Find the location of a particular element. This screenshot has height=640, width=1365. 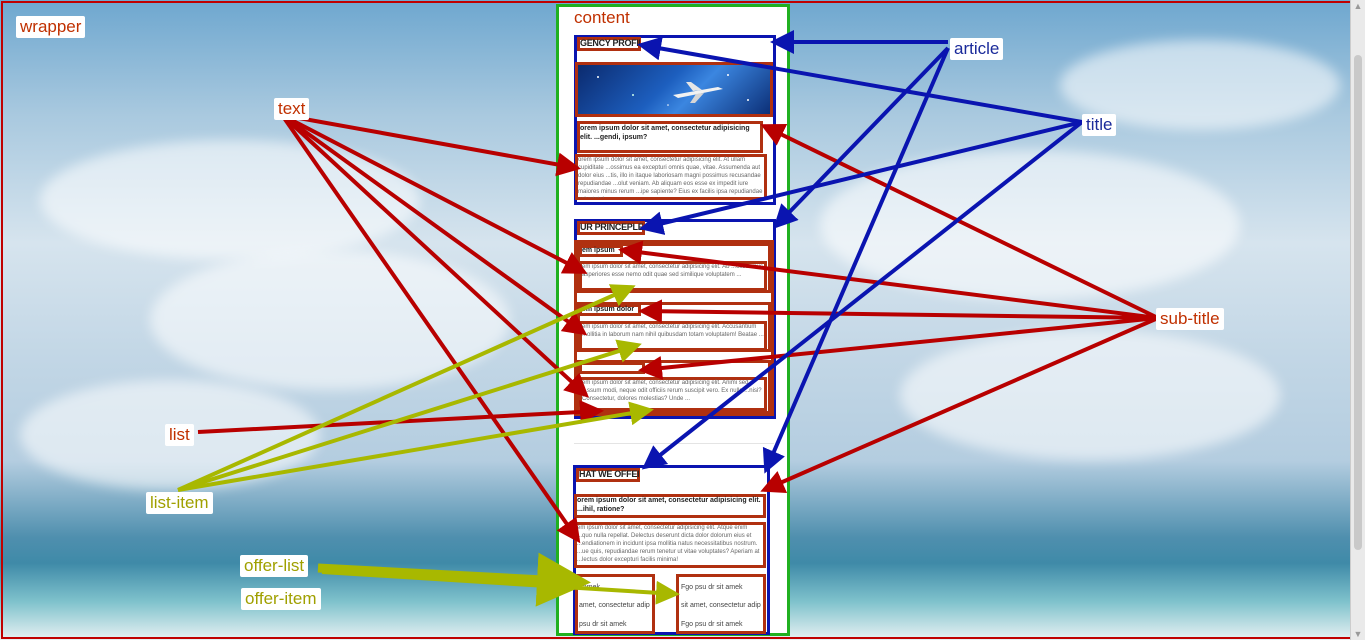

label-offer-list: offer-list is located at coordinates (274, 566).